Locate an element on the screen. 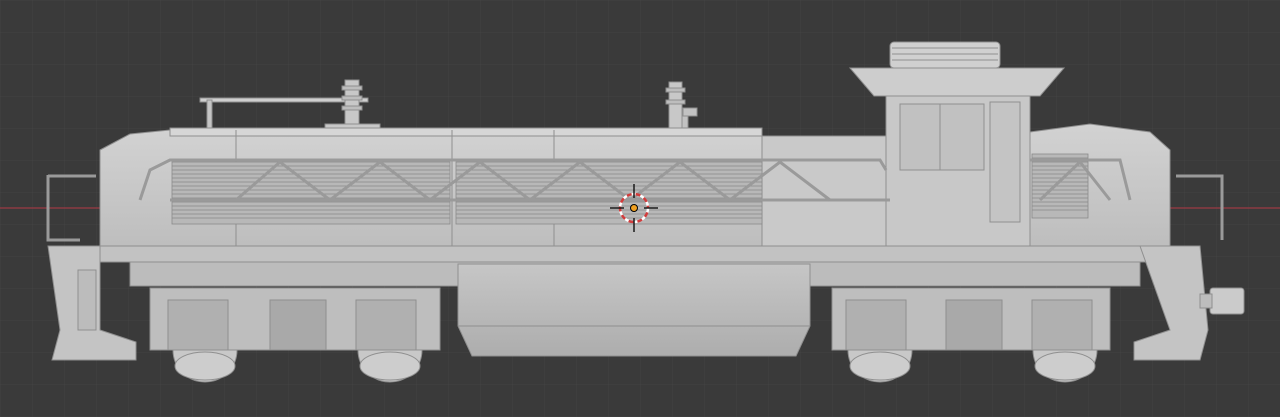 Image resolution: width=1280 pixels, height=417 pixels. fuel-tank is located at coordinates (634, 310).